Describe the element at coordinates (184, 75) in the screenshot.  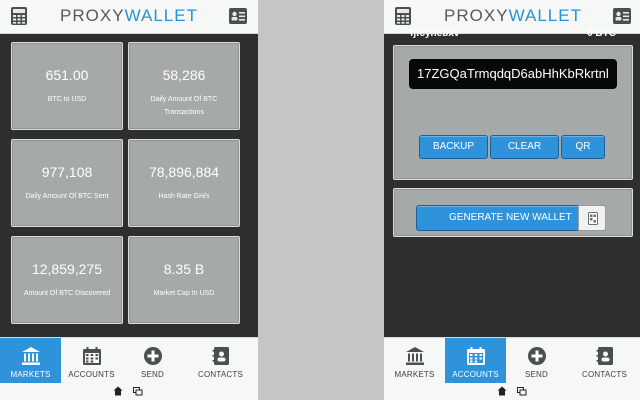
I see `tile-value: 58,286` at that location.